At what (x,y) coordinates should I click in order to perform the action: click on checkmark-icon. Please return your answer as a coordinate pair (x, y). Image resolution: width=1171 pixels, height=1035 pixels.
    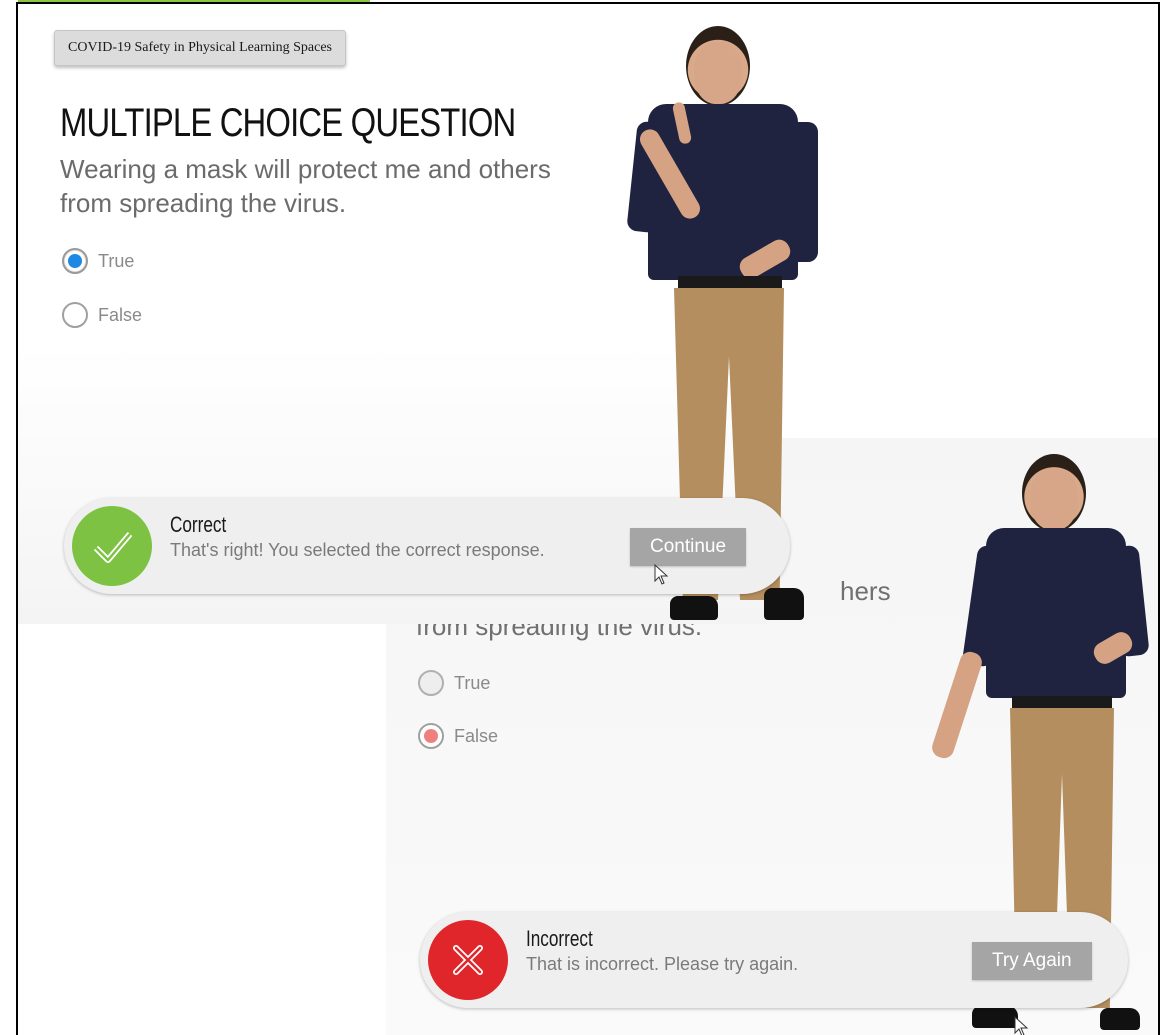
    Looking at the image, I should click on (112, 546).